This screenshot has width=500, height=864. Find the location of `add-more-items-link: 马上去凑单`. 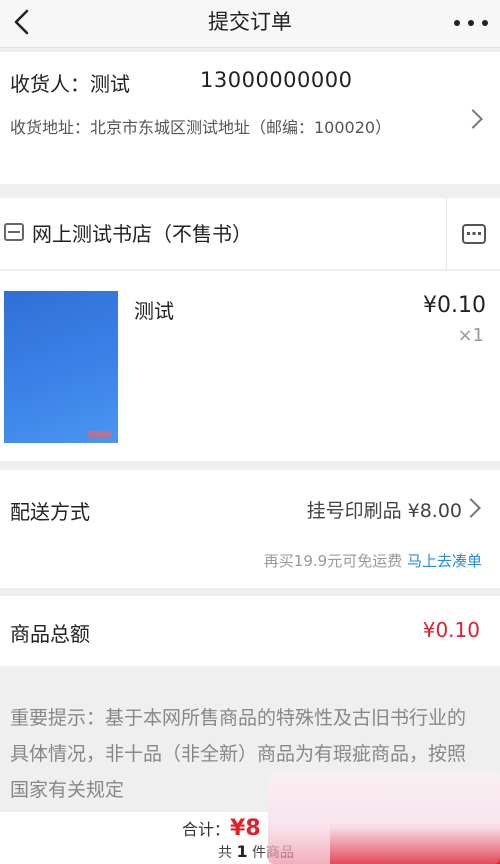

add-more-items-link: 马上去凑单 is located at coordinates (444, 561).